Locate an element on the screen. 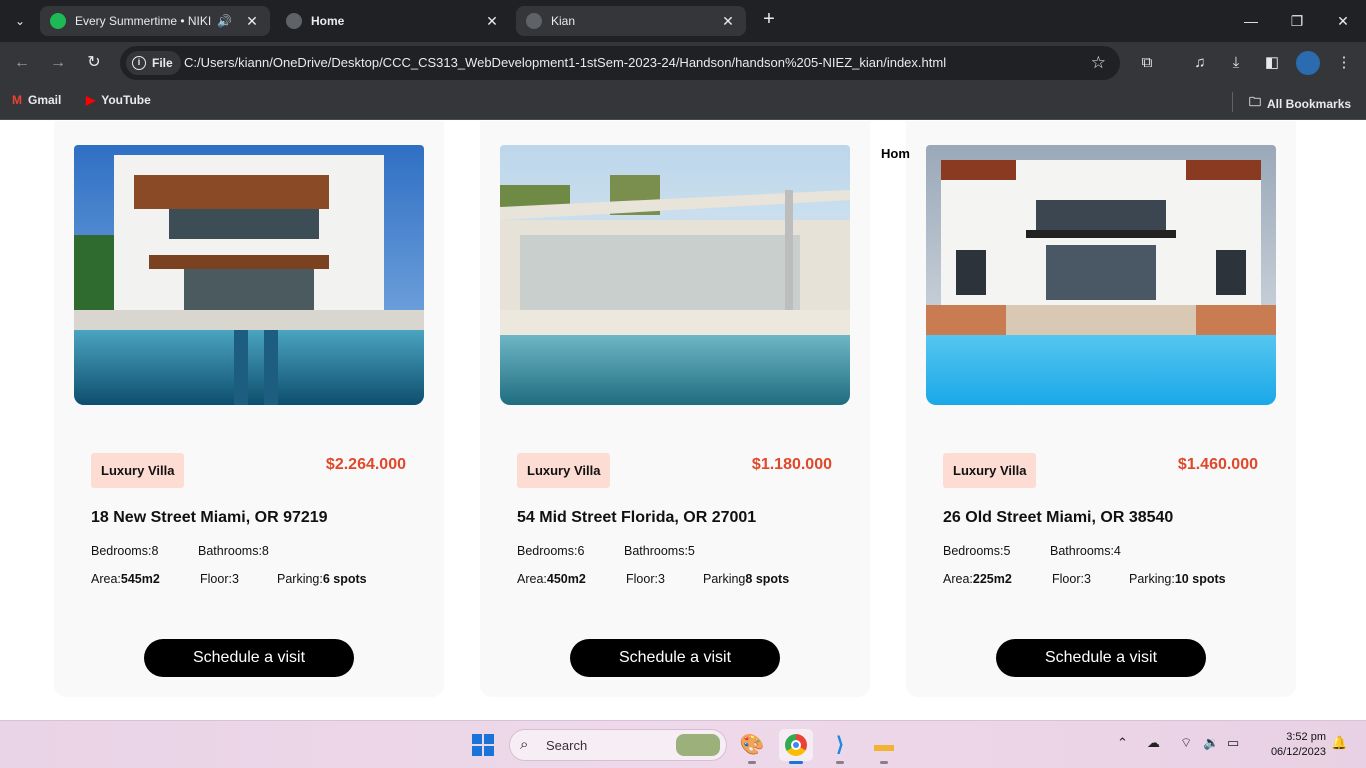 This screenshot has width=1366, height=768. bookmark-gmail: M Gmail is located at coordinates (36, 100).